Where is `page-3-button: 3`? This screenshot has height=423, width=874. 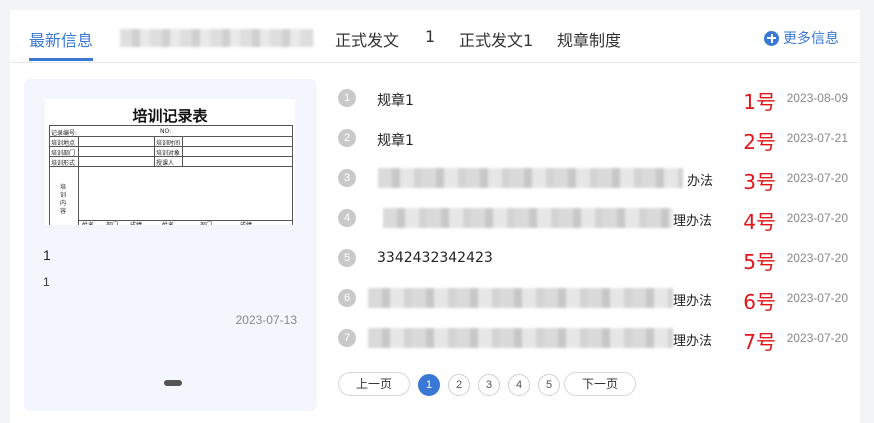 page-3-button: 3 is located at coordinates (489, 385).